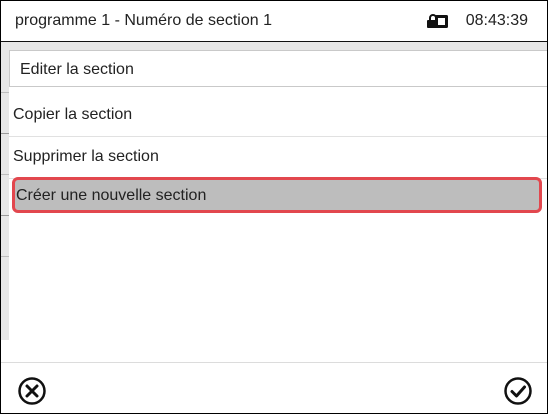 The height and width of the screenshot is (414, 548). Describe the element at coordinates (277, 195) in the screenshot. I see `menu-item-create-section: Créer une nouvelle section` at that location.